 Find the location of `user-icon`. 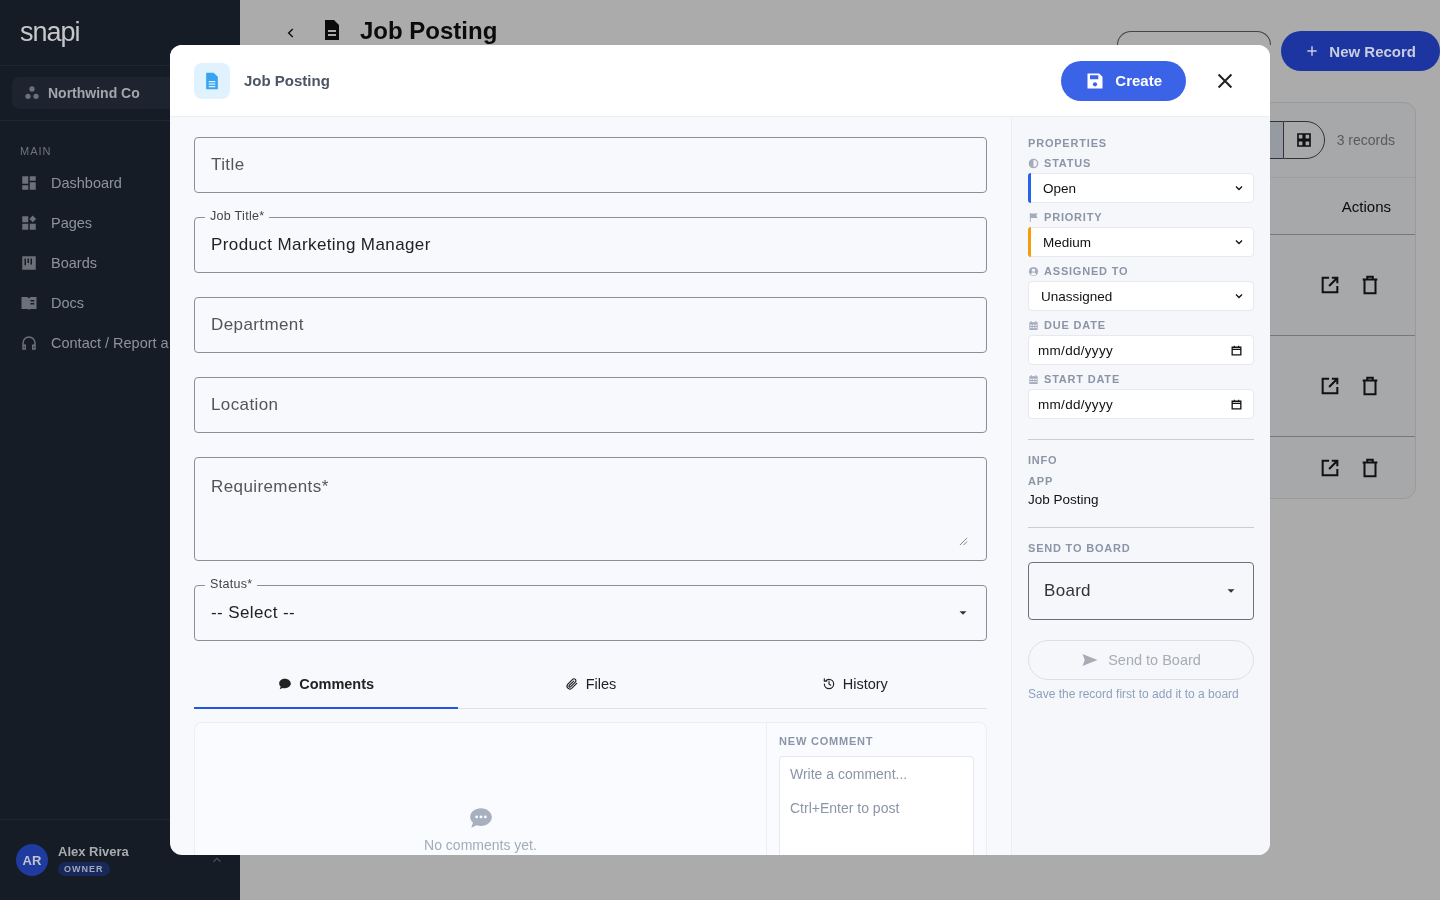

user-icon is located at coordinates (1033, 271).